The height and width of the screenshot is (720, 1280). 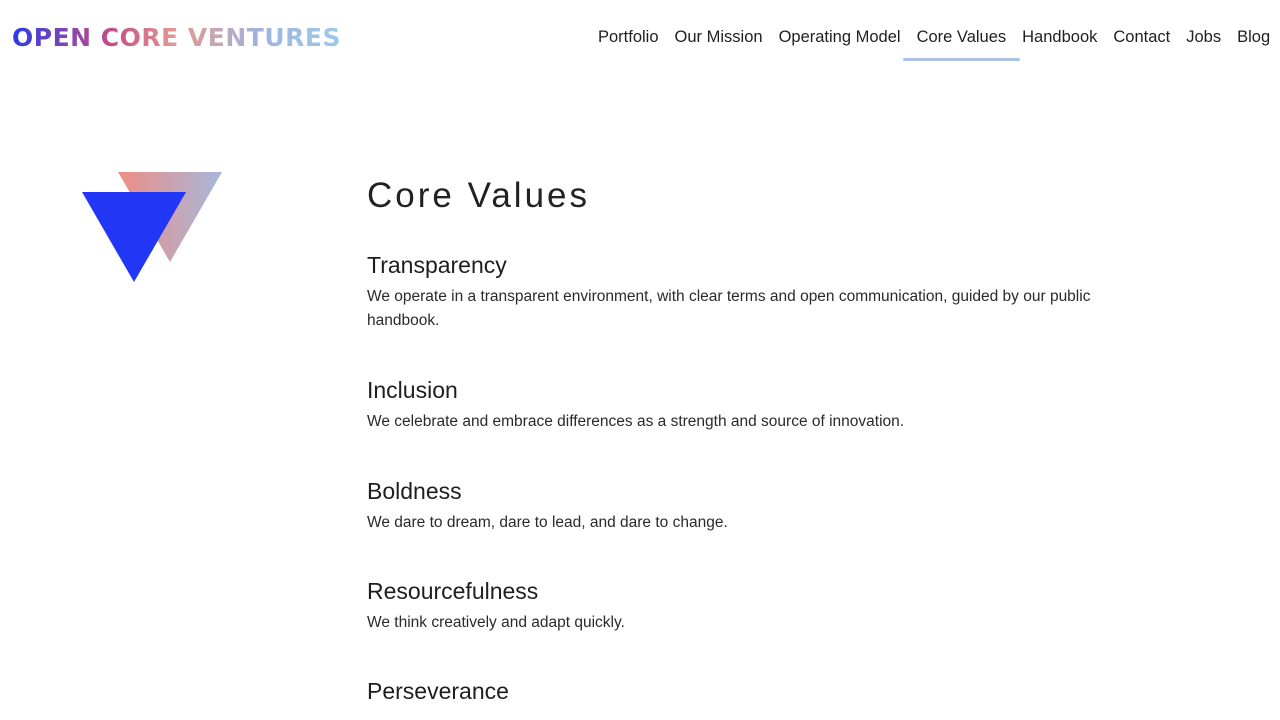 What do you see at coordinates (631, 37) in the screenshot?
I see `nav-item-portfolio: Portfolio` at bounding box center [631, 37].